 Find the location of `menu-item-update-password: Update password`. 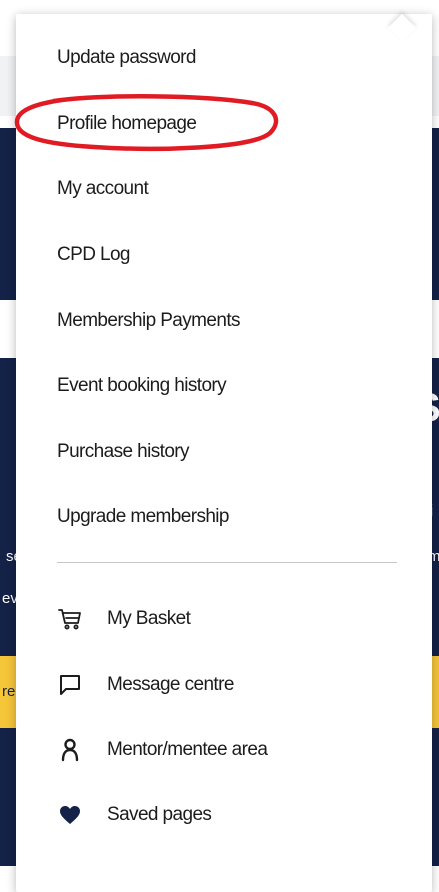

menu-item-update-password: Update password is located at coordinates (126, 58).